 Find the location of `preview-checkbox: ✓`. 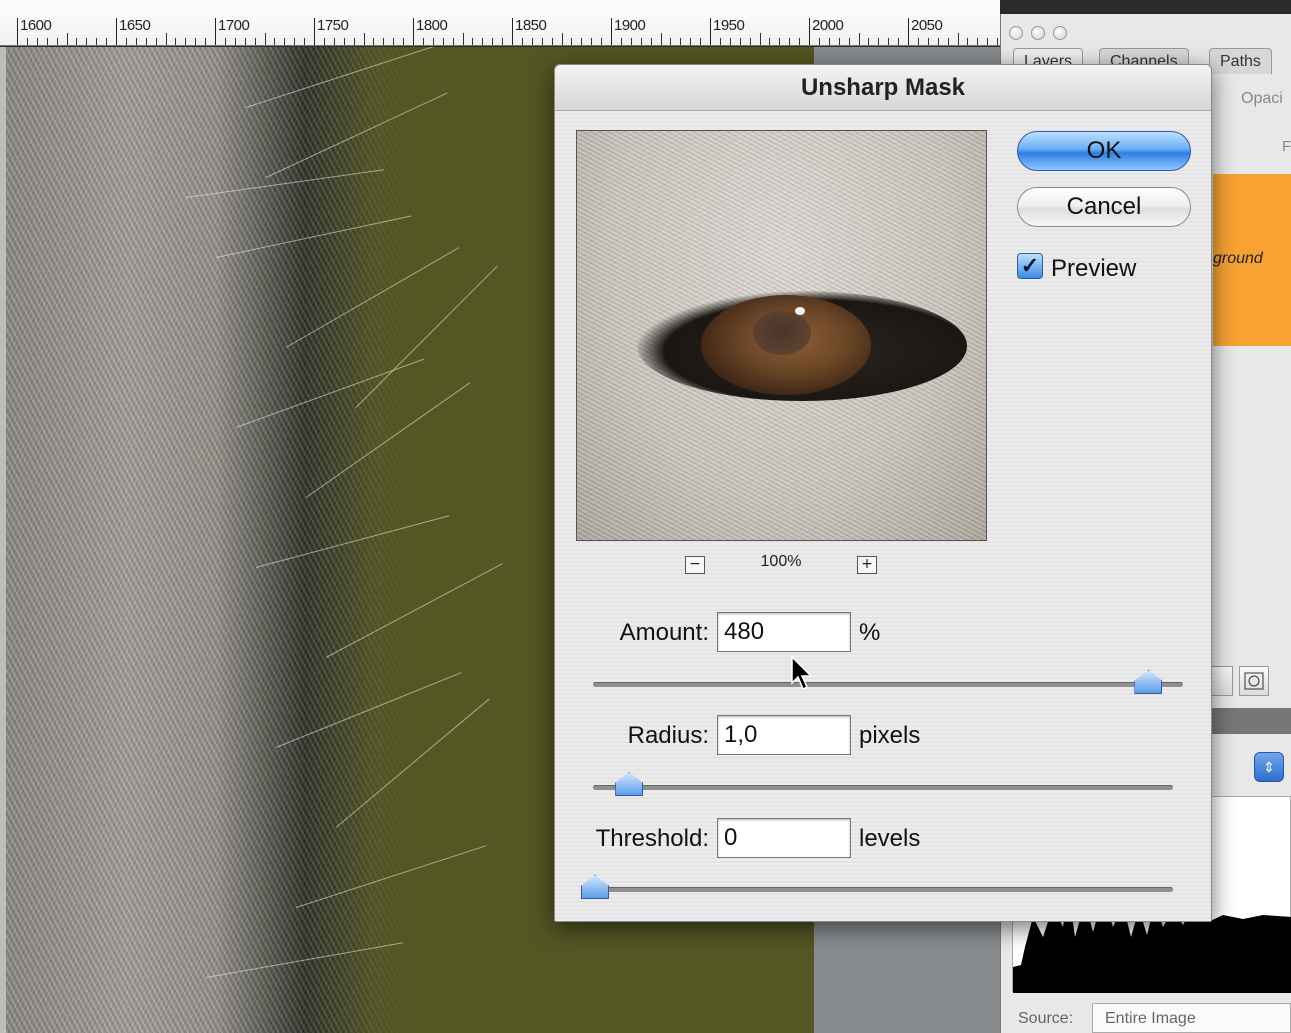

preview-checkbox: ✓ is located at coordinates (1030, 266).